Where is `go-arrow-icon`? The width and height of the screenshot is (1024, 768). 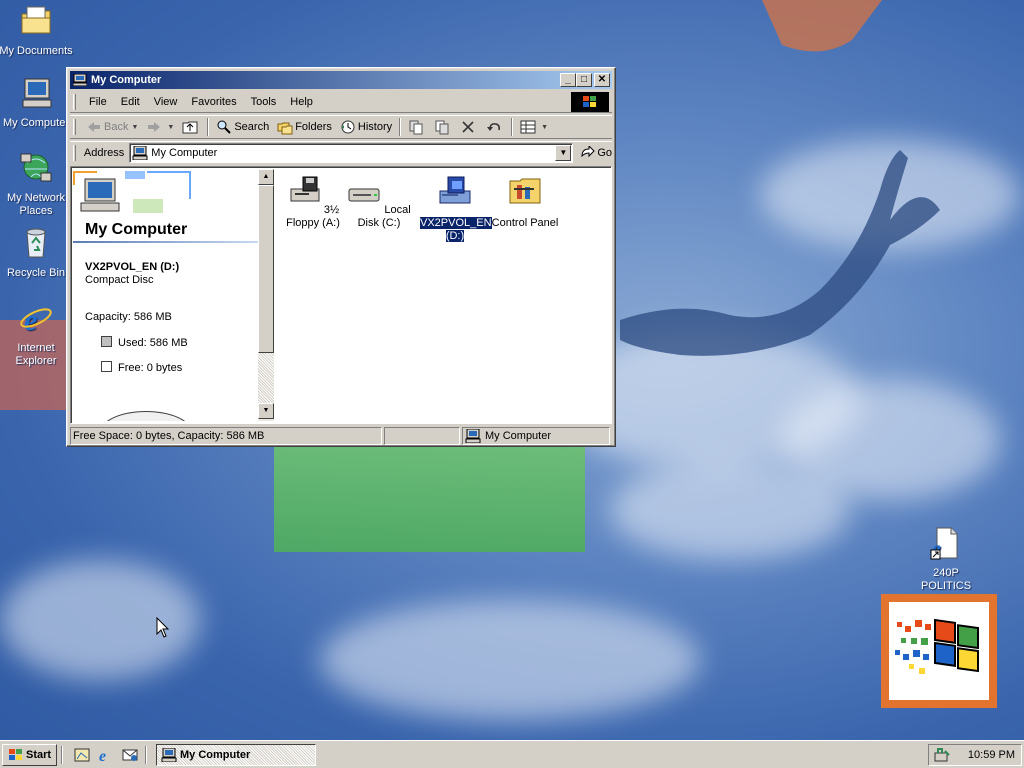 go-arrow-icon is located at coordinates (588, 151).